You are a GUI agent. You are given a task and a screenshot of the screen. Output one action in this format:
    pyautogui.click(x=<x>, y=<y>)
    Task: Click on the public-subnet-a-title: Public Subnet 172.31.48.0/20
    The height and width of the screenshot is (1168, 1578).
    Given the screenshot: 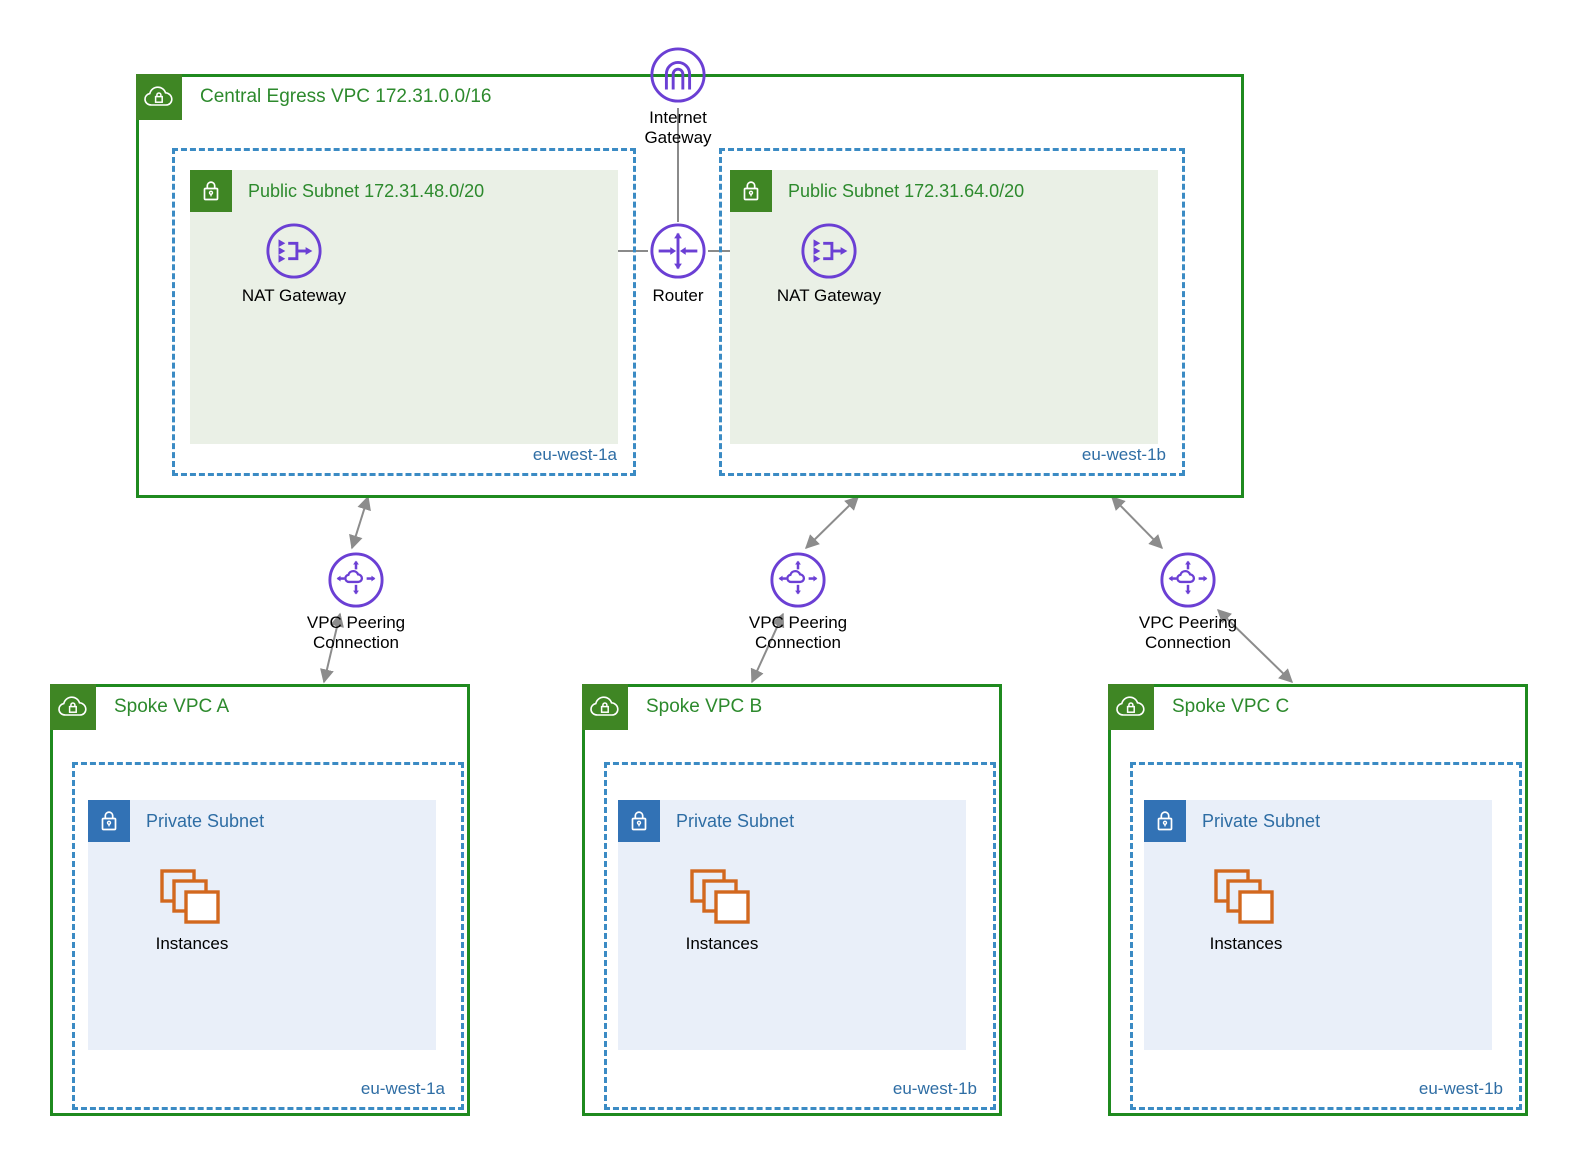 What is the action you would take?
    pyautogui.click(x=366, y=191)
    